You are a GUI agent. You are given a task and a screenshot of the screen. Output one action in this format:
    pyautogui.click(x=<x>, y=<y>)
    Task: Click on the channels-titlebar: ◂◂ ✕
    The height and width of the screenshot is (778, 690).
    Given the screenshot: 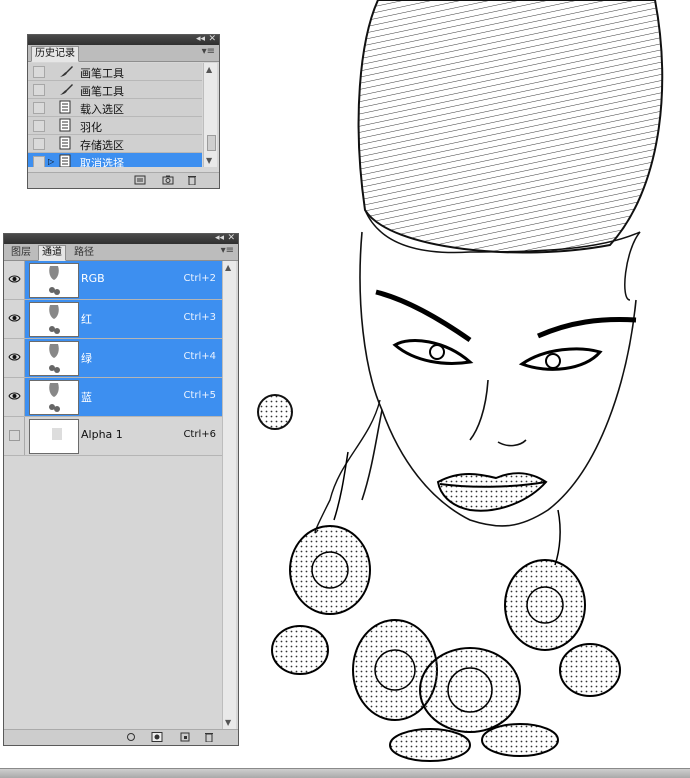 What is the action you would take?
    pyautogui.click(x=121, y=238)
    